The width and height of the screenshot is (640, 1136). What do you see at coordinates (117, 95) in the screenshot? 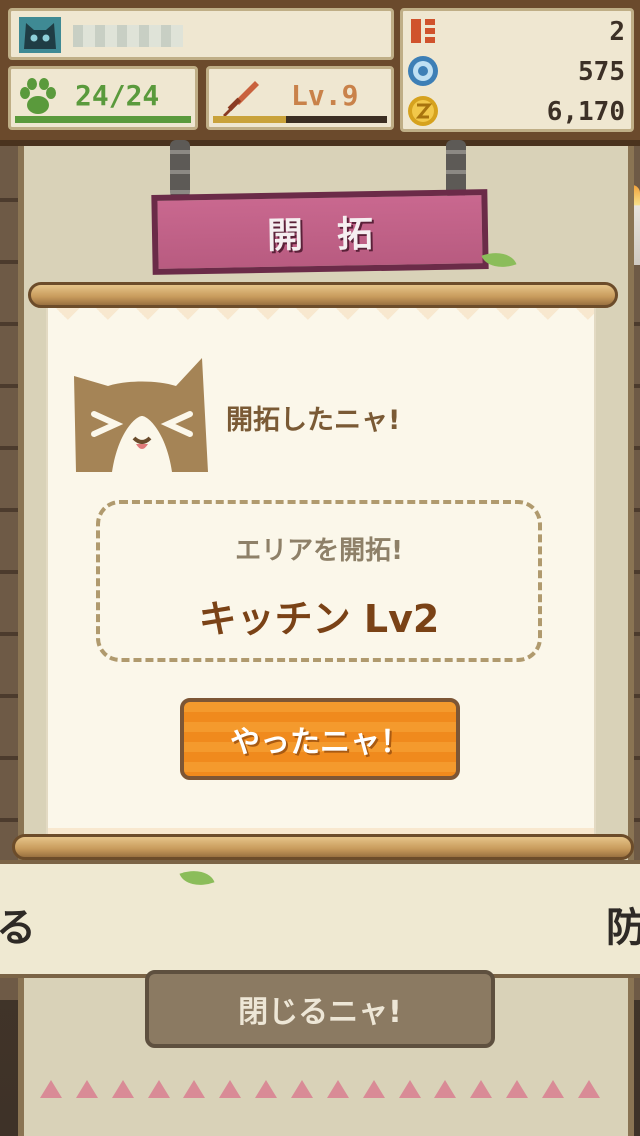
I see `stamina-value: 24/24` at bounding box center [117, 95].